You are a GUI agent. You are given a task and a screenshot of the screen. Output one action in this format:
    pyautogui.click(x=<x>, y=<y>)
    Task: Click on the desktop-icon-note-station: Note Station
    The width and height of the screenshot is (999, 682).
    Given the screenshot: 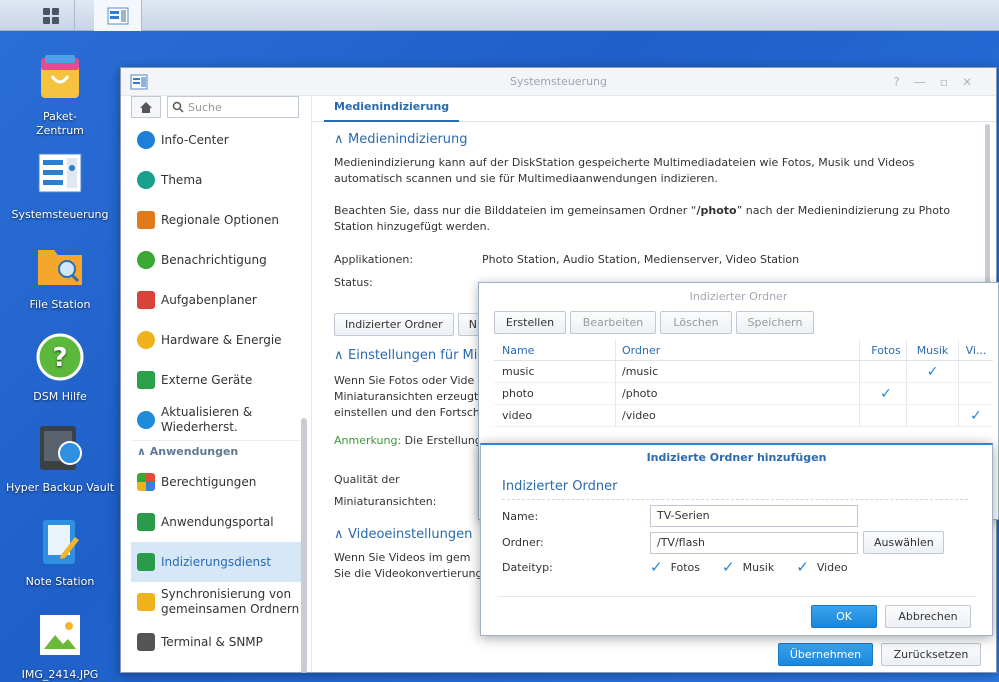 What is the action you would take?
    pyautogui.click(x=60, y=553)
    